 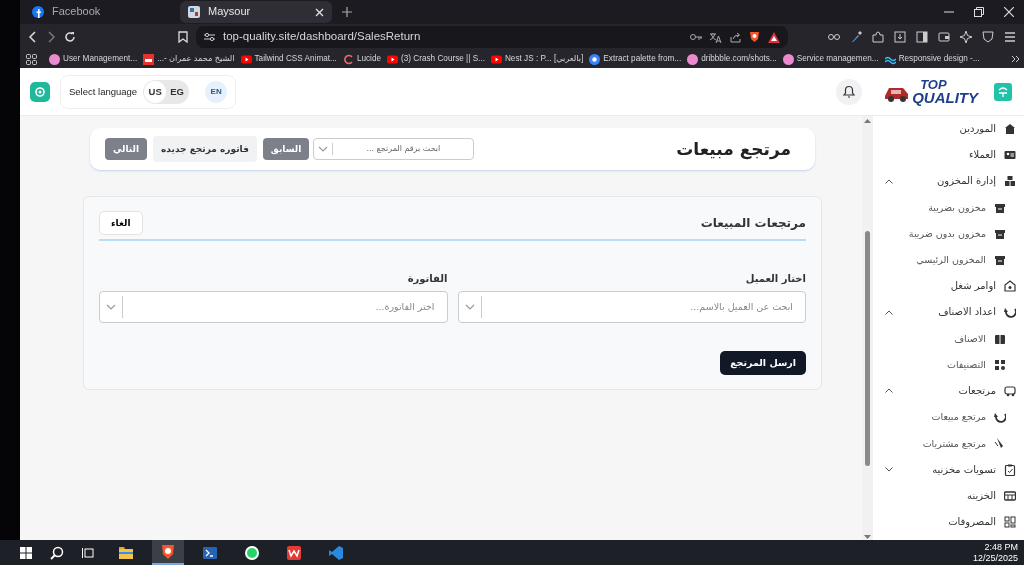 I want to click on sidebar-item: المصروفات, so click(x=944, y=521).